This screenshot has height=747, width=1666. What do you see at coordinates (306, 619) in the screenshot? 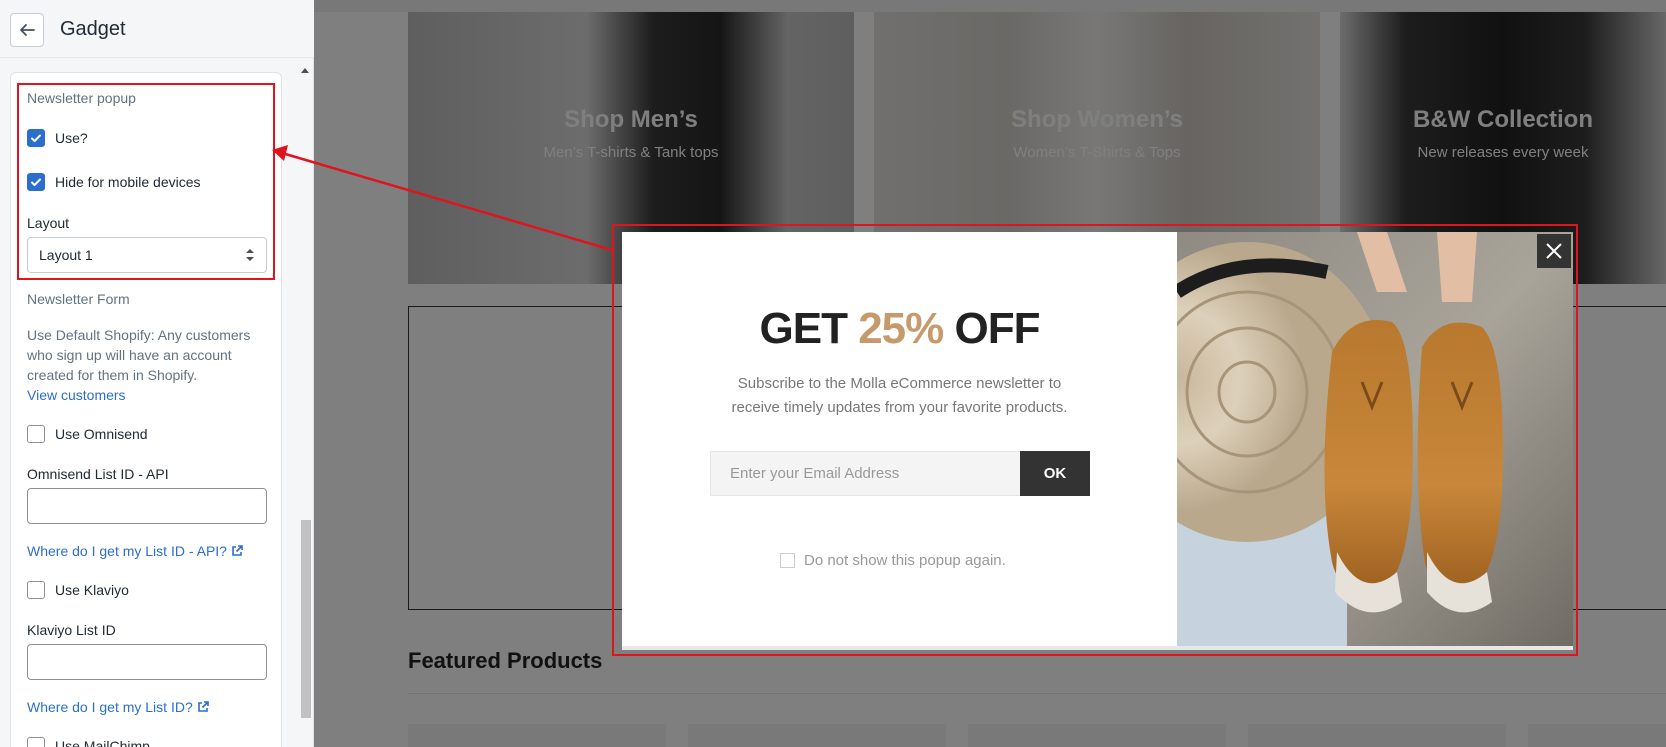
I see `scroll-thumb` at bounding box center [306, 619].